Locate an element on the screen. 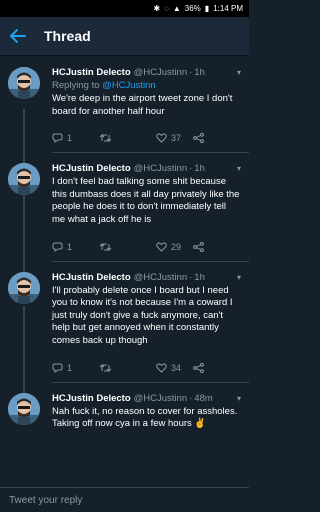 This screenshot has width=320, height=512. page-title: Thread is located at coordinates (67, 36).